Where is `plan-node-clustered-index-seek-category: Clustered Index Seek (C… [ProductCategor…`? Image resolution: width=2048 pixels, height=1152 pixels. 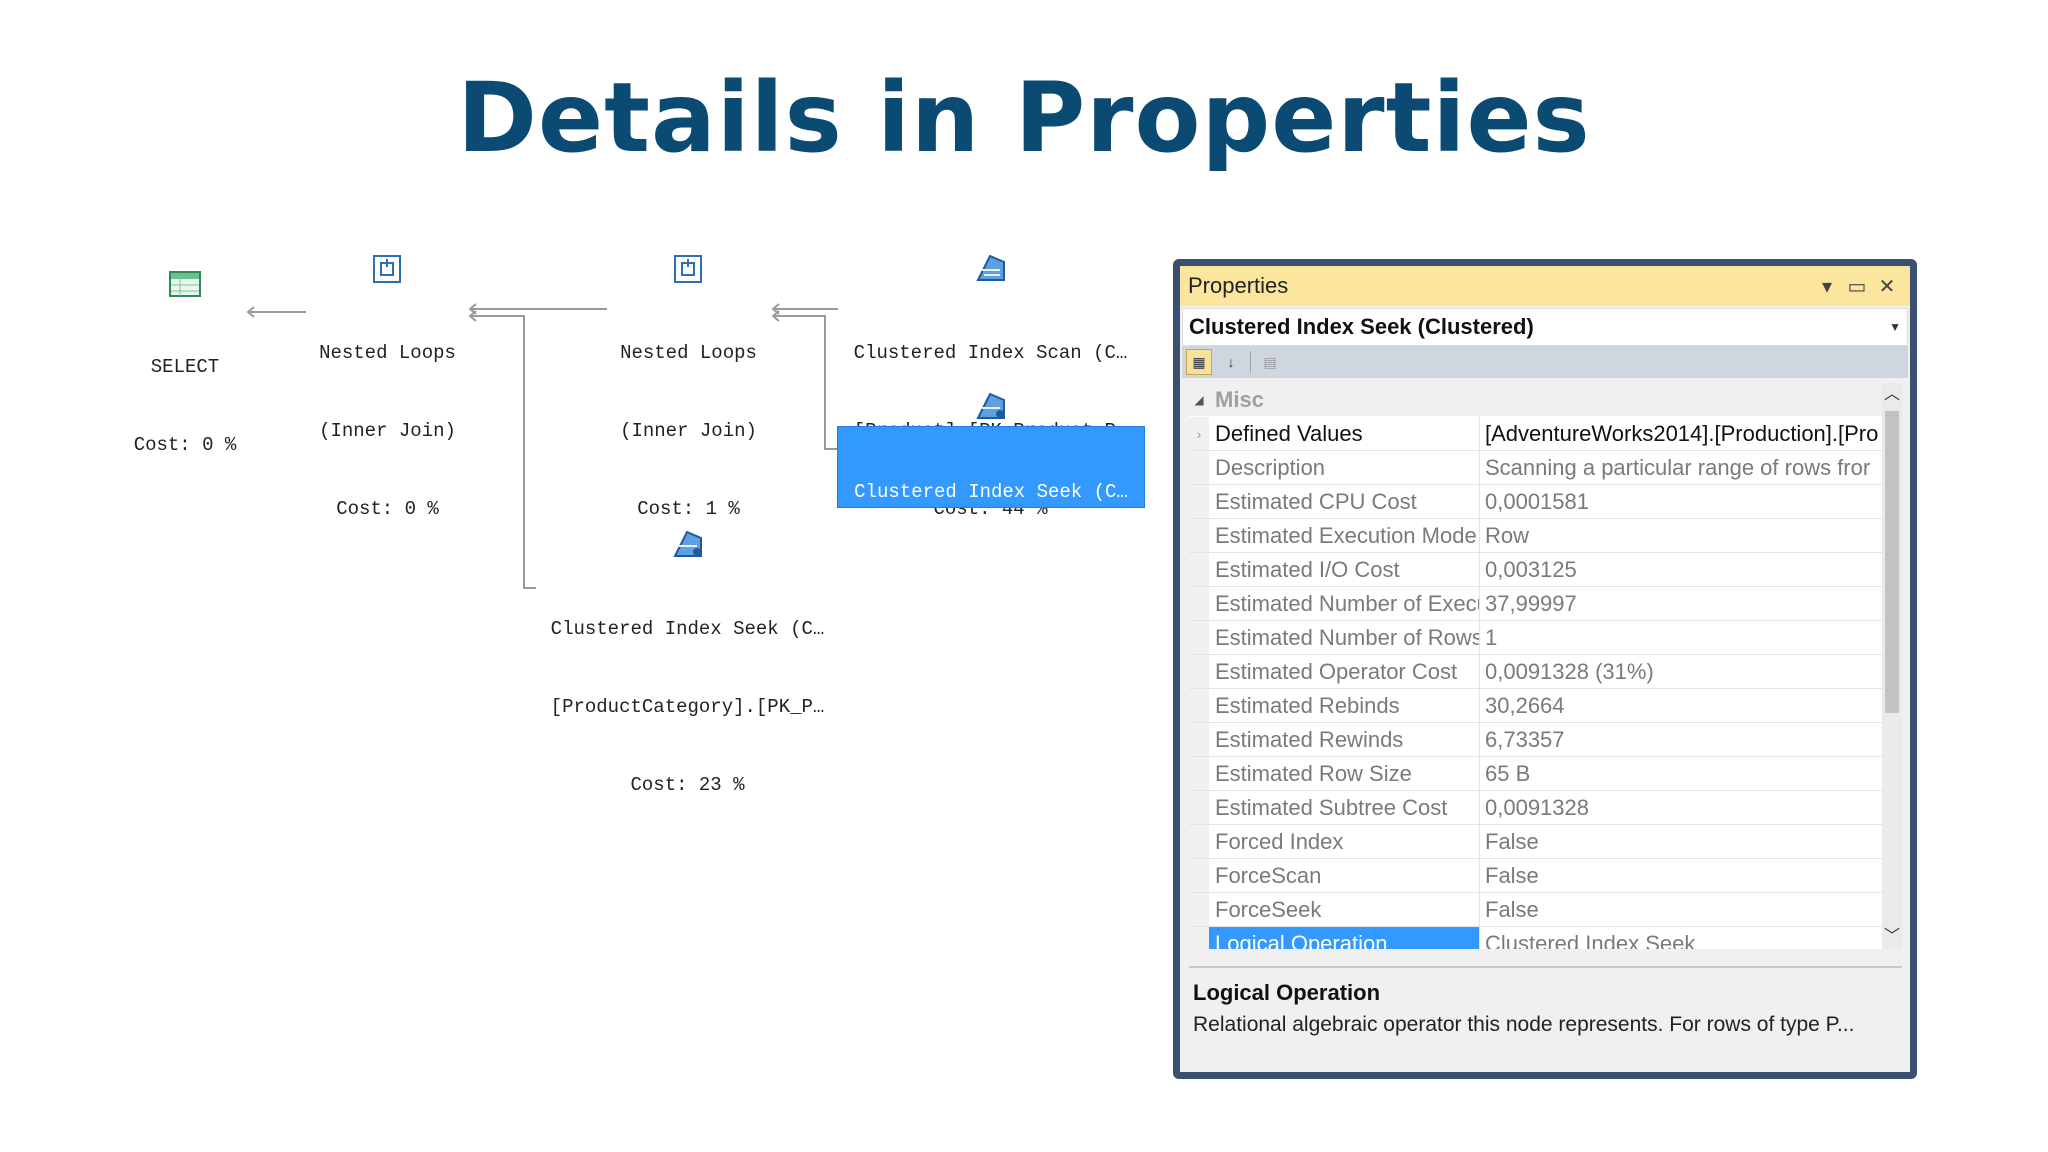 plan-node-clustered-index-seek-category: Clustered Index Seek (C… [ProductCategor… is located at coordinates (687, 662).